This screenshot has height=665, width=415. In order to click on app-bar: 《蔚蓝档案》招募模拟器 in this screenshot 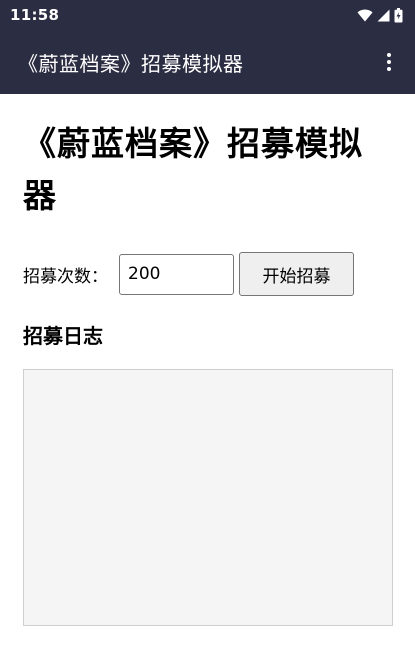, I will do `click(207, 62)`.